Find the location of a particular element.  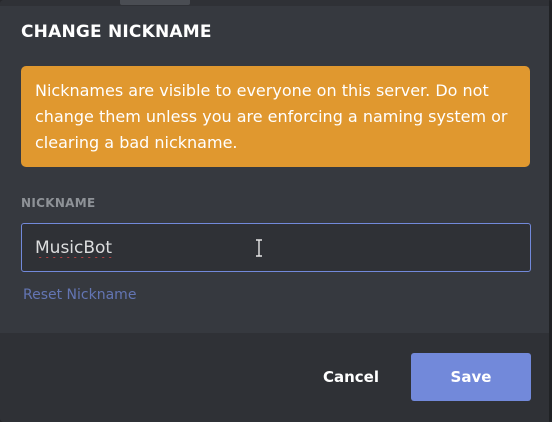

save-button: Save is located at coordinates (471, 377).